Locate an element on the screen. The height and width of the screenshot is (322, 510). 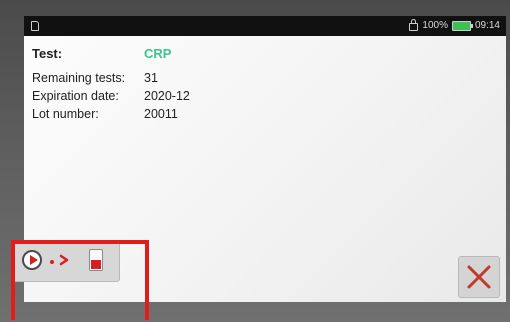
battery-percentage: 100% is located at coordinates (435, 25).